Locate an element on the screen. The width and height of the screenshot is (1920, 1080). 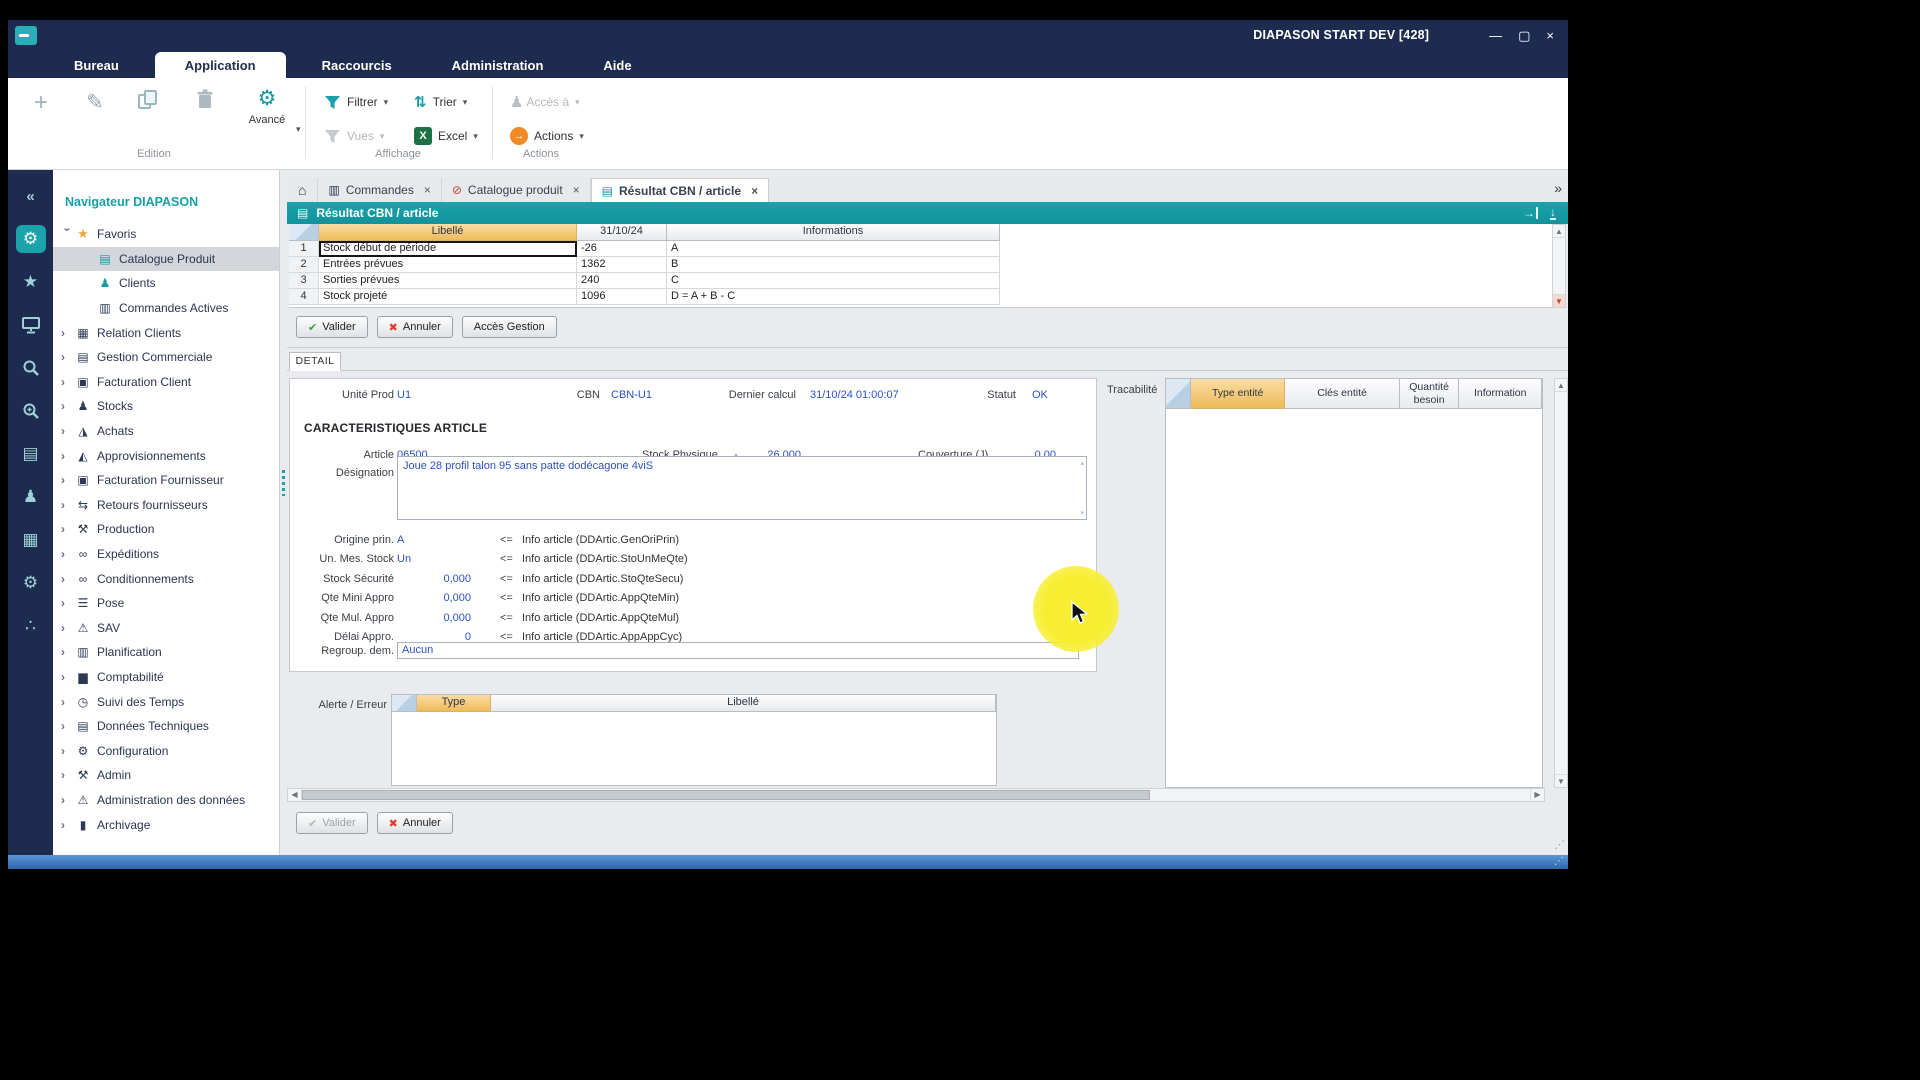
column-header: Informations is located at coordinates (833, 232).